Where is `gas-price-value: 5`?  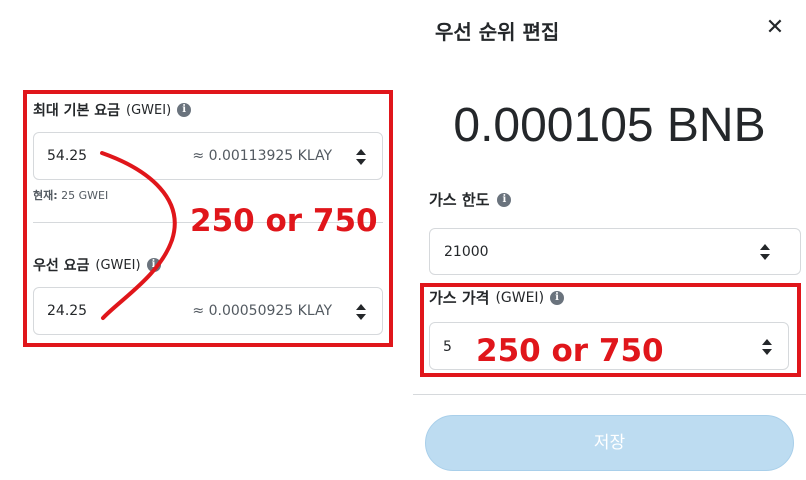 gas-price-value: 5 is located at coordinates (447, 347).